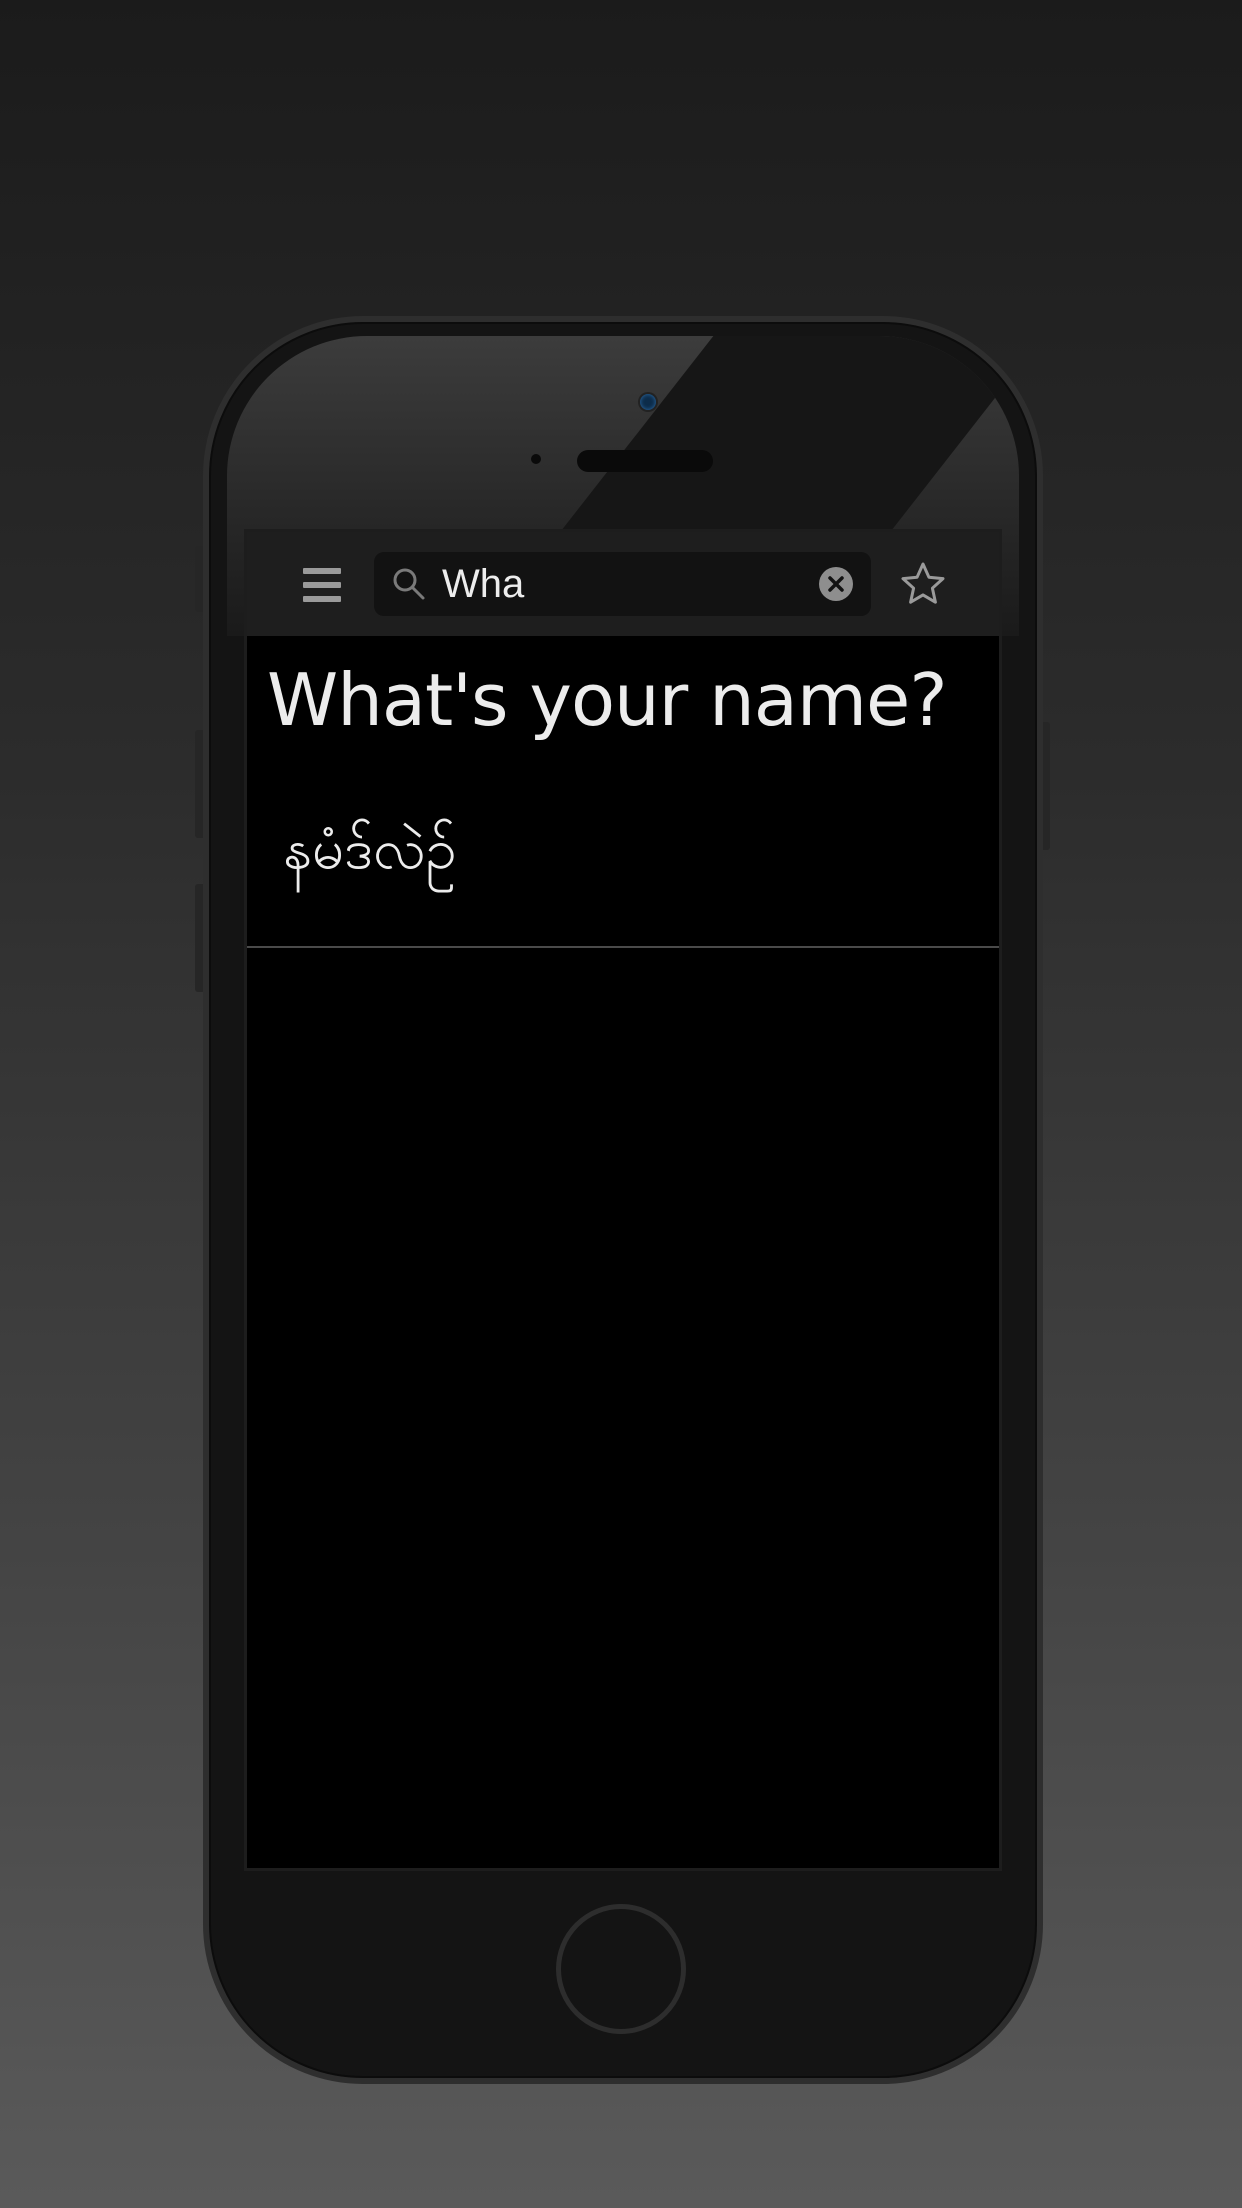 This screenshot has width=1242, height=2208. Describe the element at coordinates (536, 459) in the screenshot. I see `proximity-sensor` at that location.